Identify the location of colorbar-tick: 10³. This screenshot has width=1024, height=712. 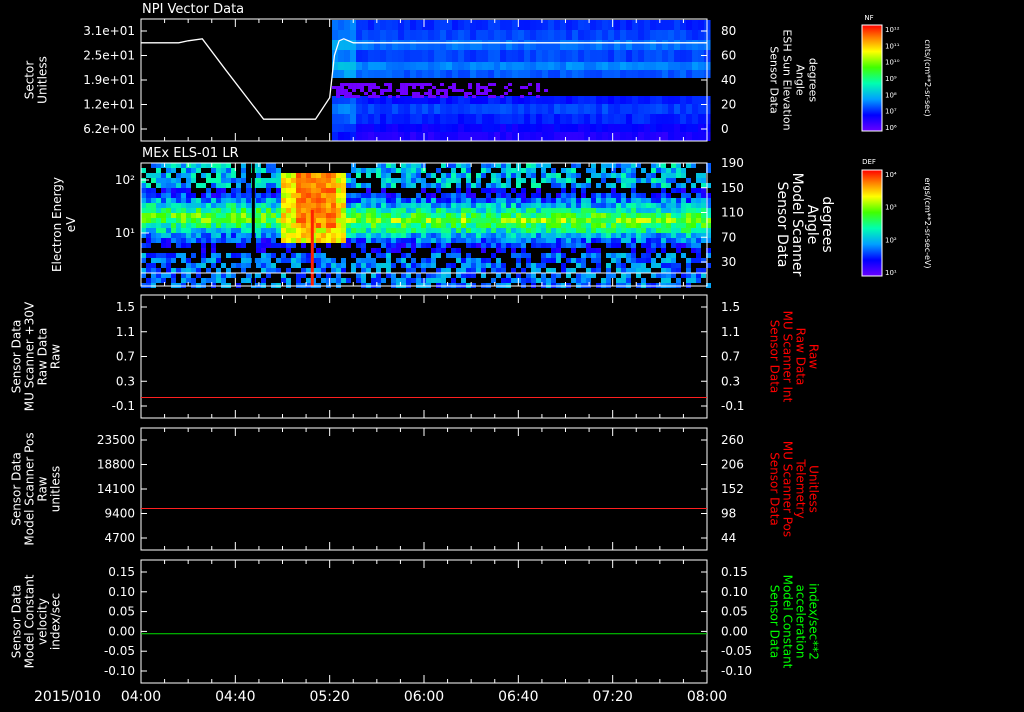
(891, 208).